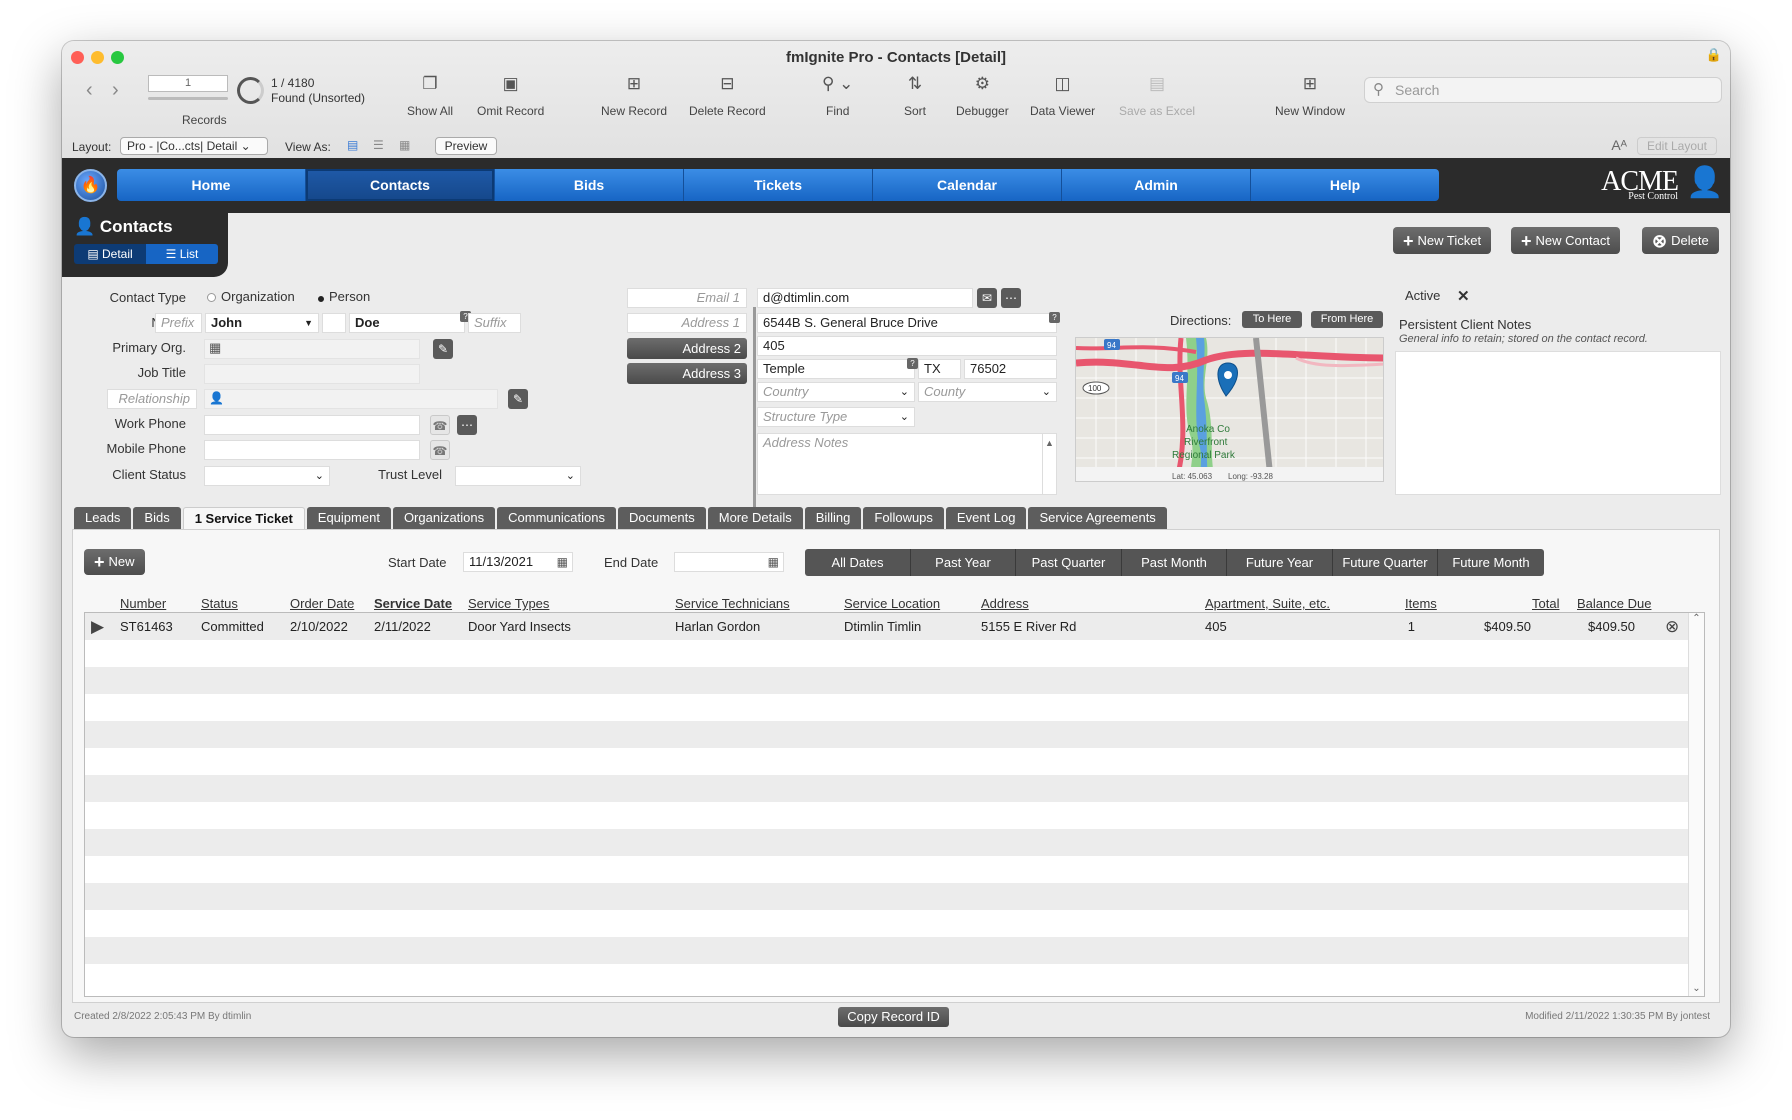 This screenshot has width=1792, height=1120. I want to click on start-date-field: 11/13/2021 ▦, so click(518, 562).